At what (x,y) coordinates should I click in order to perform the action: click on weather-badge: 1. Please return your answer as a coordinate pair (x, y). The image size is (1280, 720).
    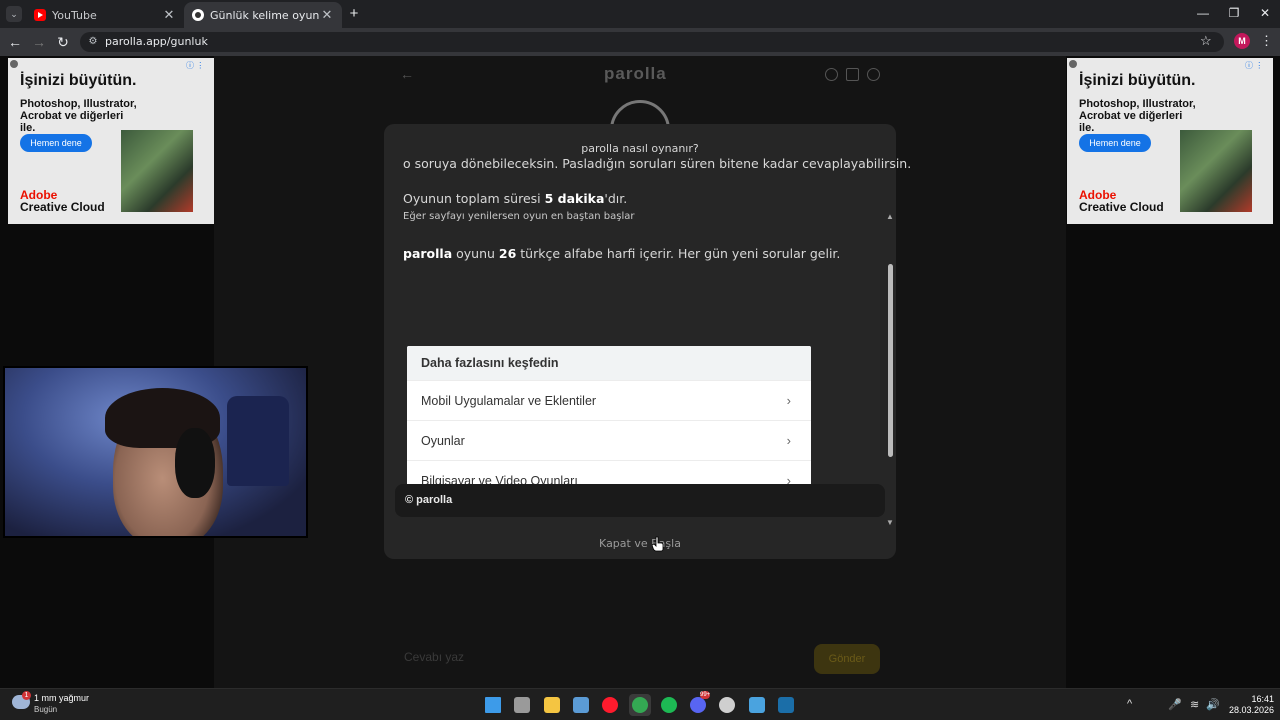
    Looking at the image, I should click on (26, 695).